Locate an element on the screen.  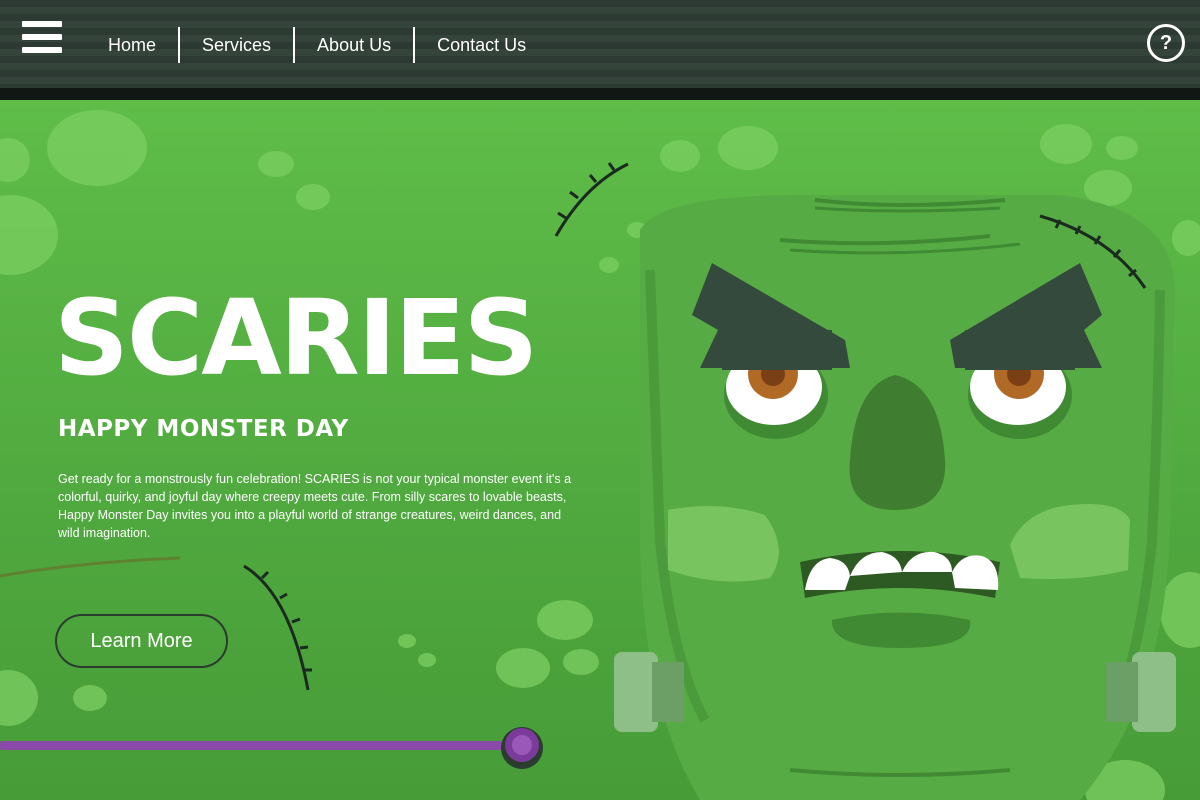
hero-subtitle: HAPPY MONSTER DAY is located at coordinates (203, 429).